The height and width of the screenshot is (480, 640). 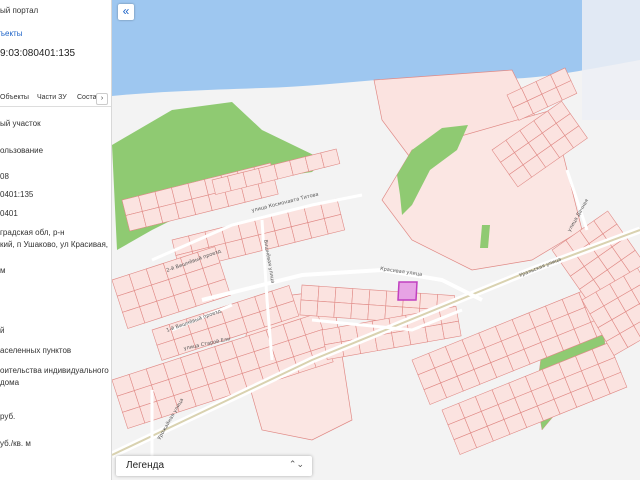 I want to click on field-address-2: кий, п Ушаково, ул Красивая,, so click(x=54, y=244).